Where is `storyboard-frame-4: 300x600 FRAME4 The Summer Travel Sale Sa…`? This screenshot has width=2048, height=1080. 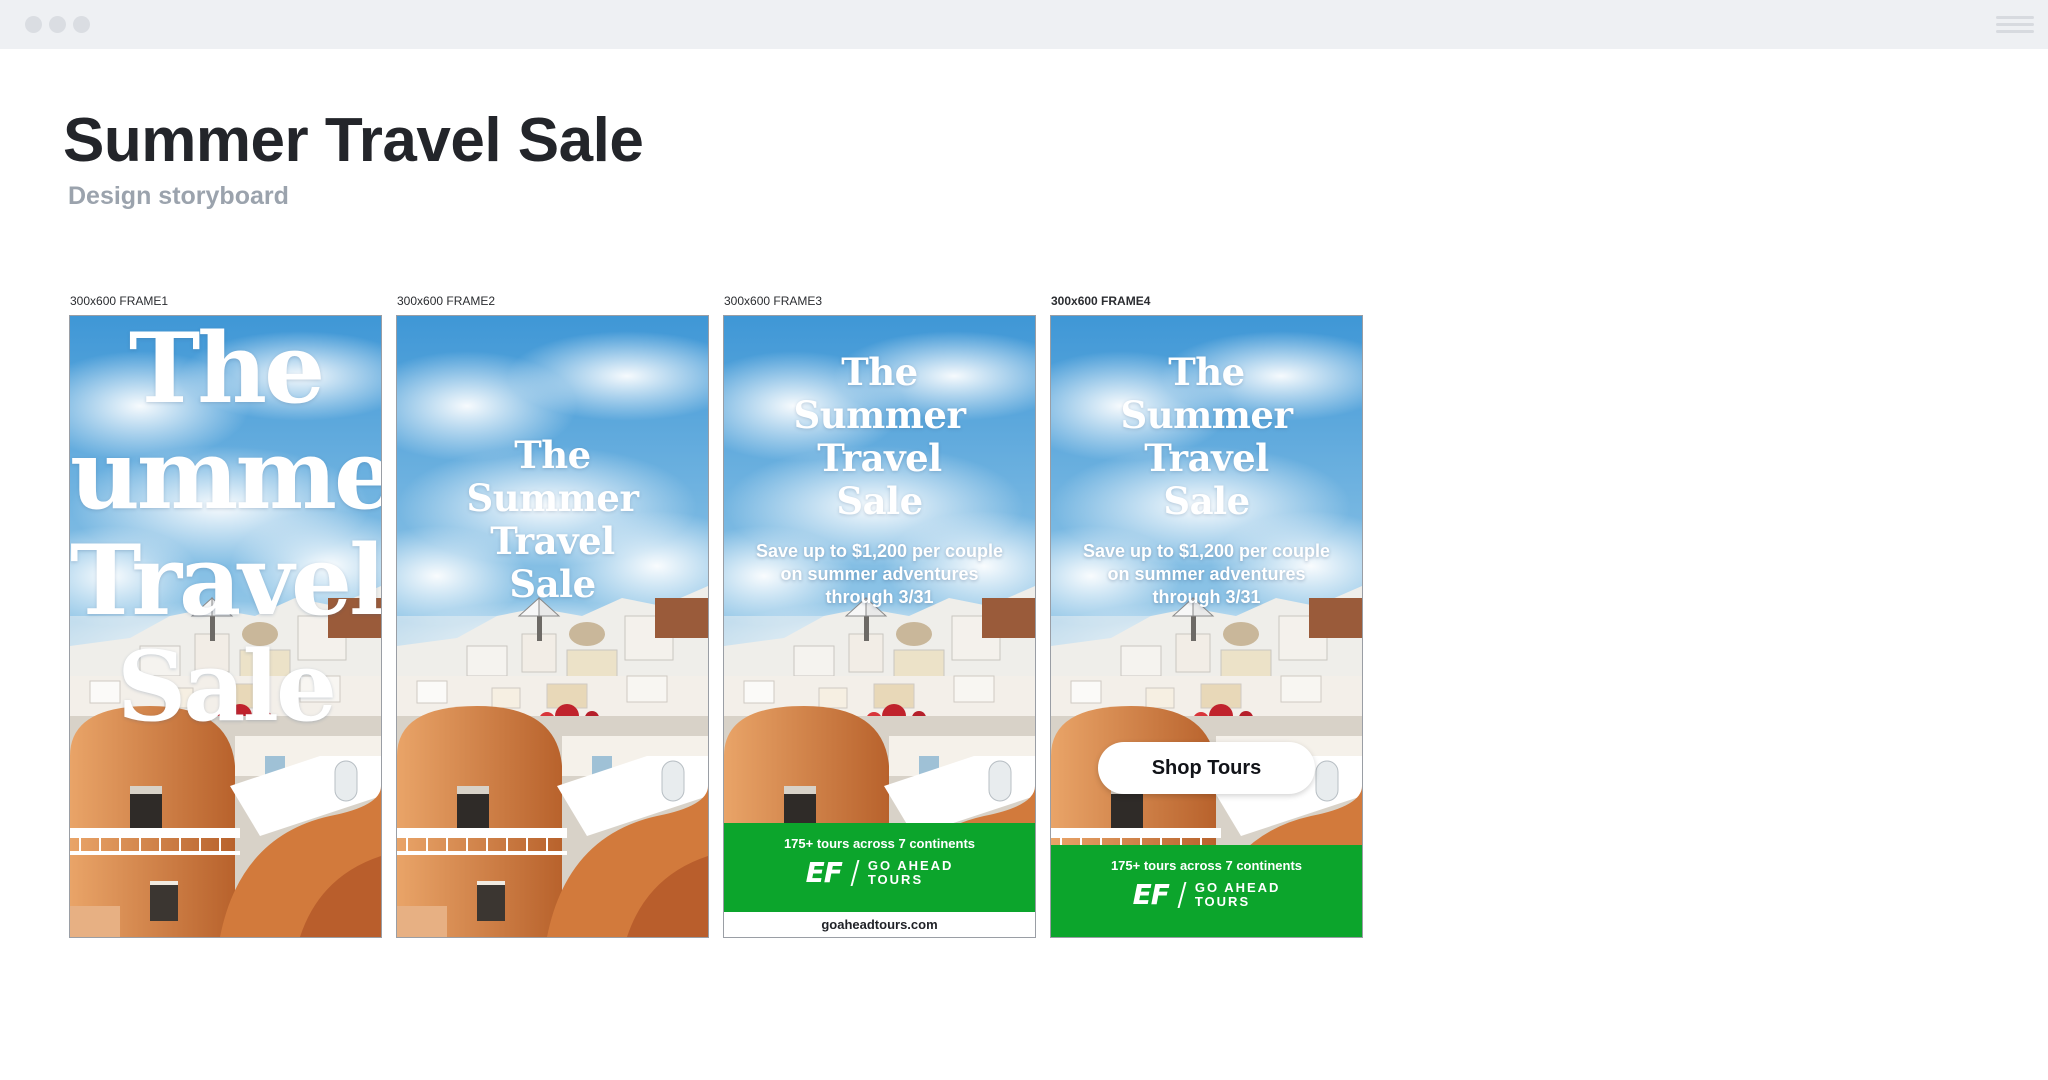
storyboard-frame-4: 300x600 FRAME4 The Summer Travel Sale Sa… is located at coordinates (1206, 615).